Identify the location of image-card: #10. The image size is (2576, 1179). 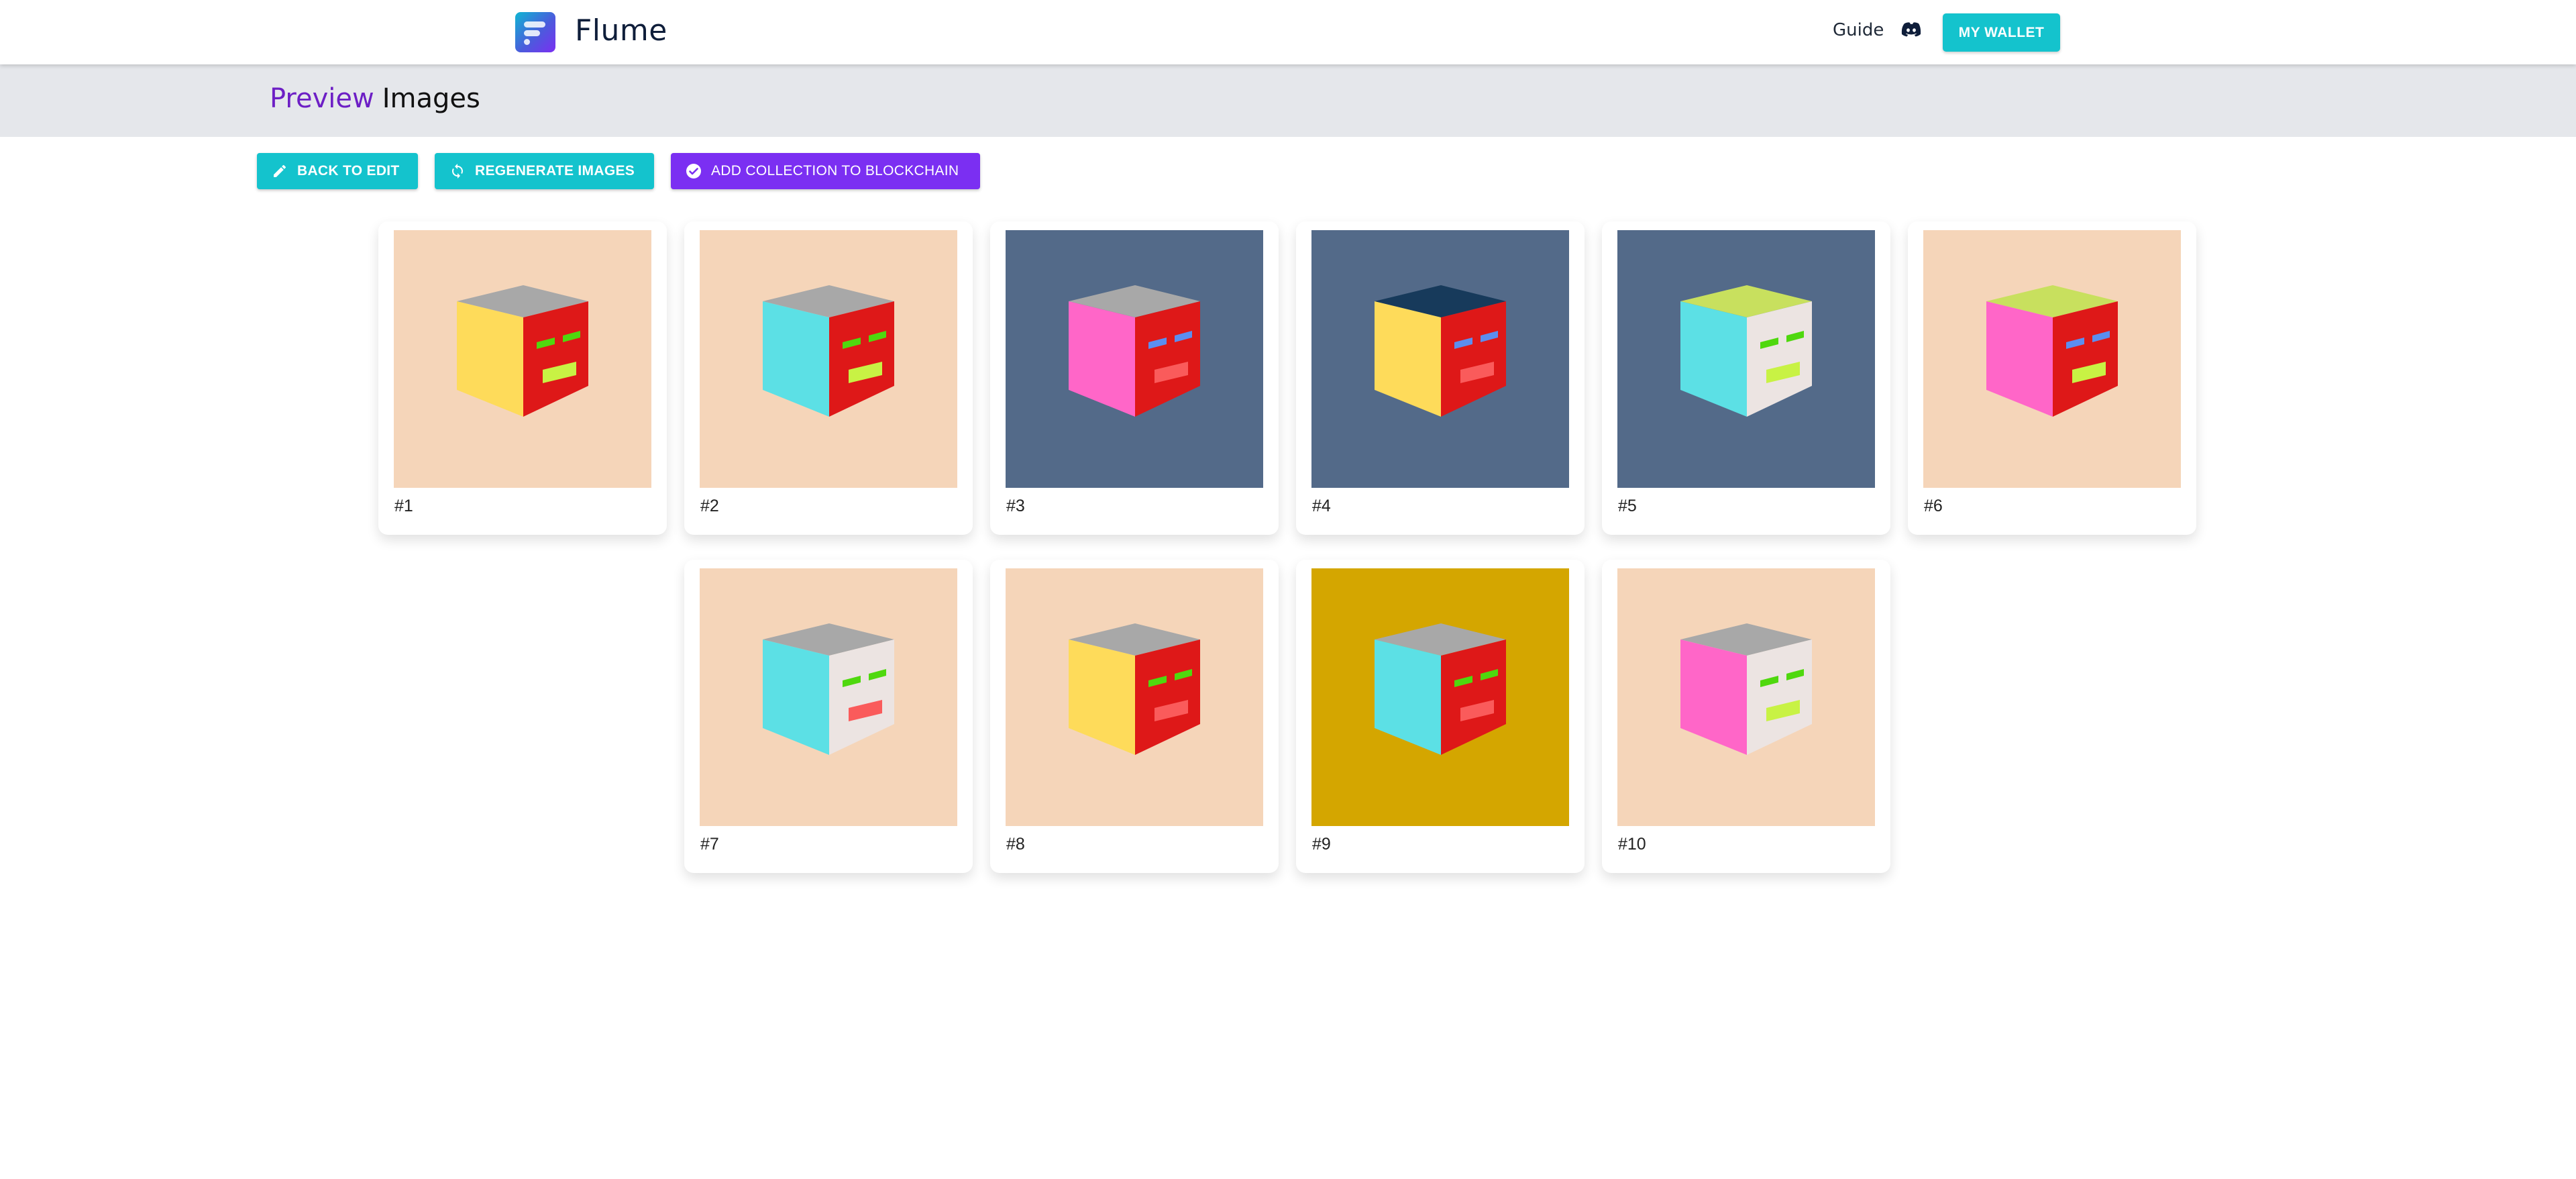
(1746, 716).